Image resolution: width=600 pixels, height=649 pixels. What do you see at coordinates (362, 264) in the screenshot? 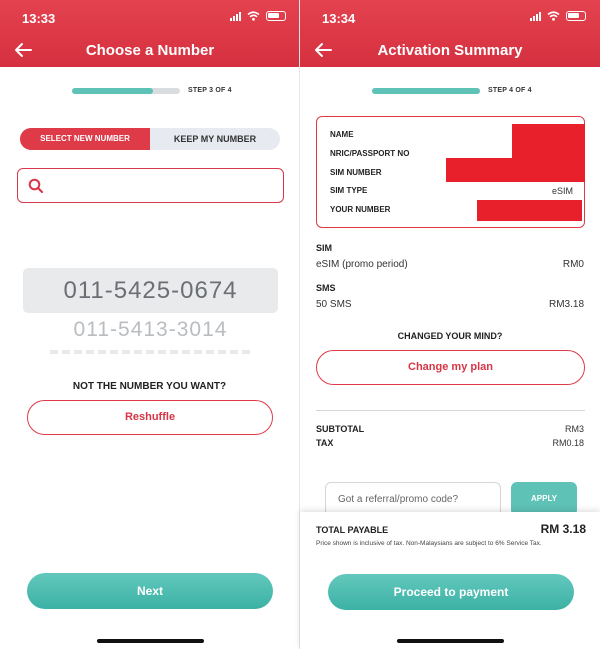
I see `sim-item: eSIM (promo period)` at bounding box center [362, 264].